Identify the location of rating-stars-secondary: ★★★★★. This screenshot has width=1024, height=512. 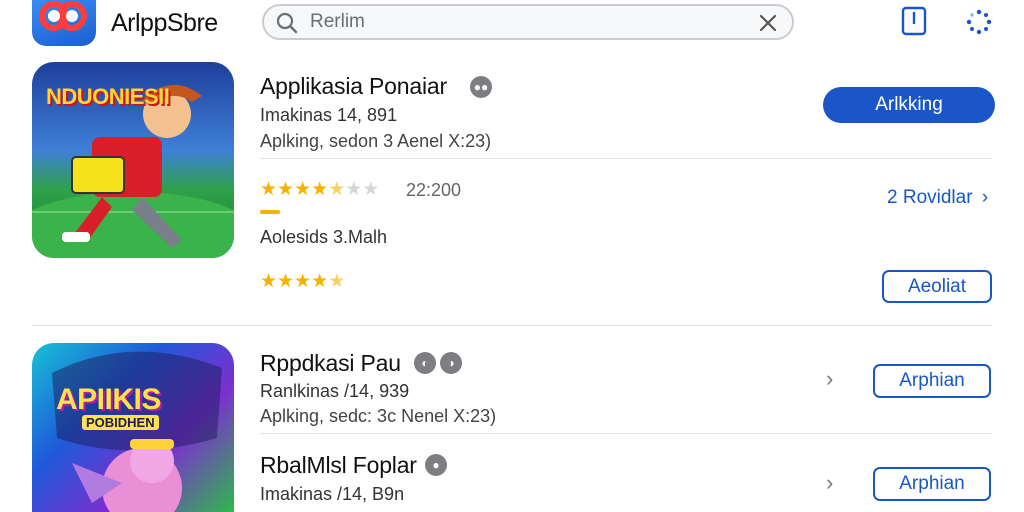
(302, 281).